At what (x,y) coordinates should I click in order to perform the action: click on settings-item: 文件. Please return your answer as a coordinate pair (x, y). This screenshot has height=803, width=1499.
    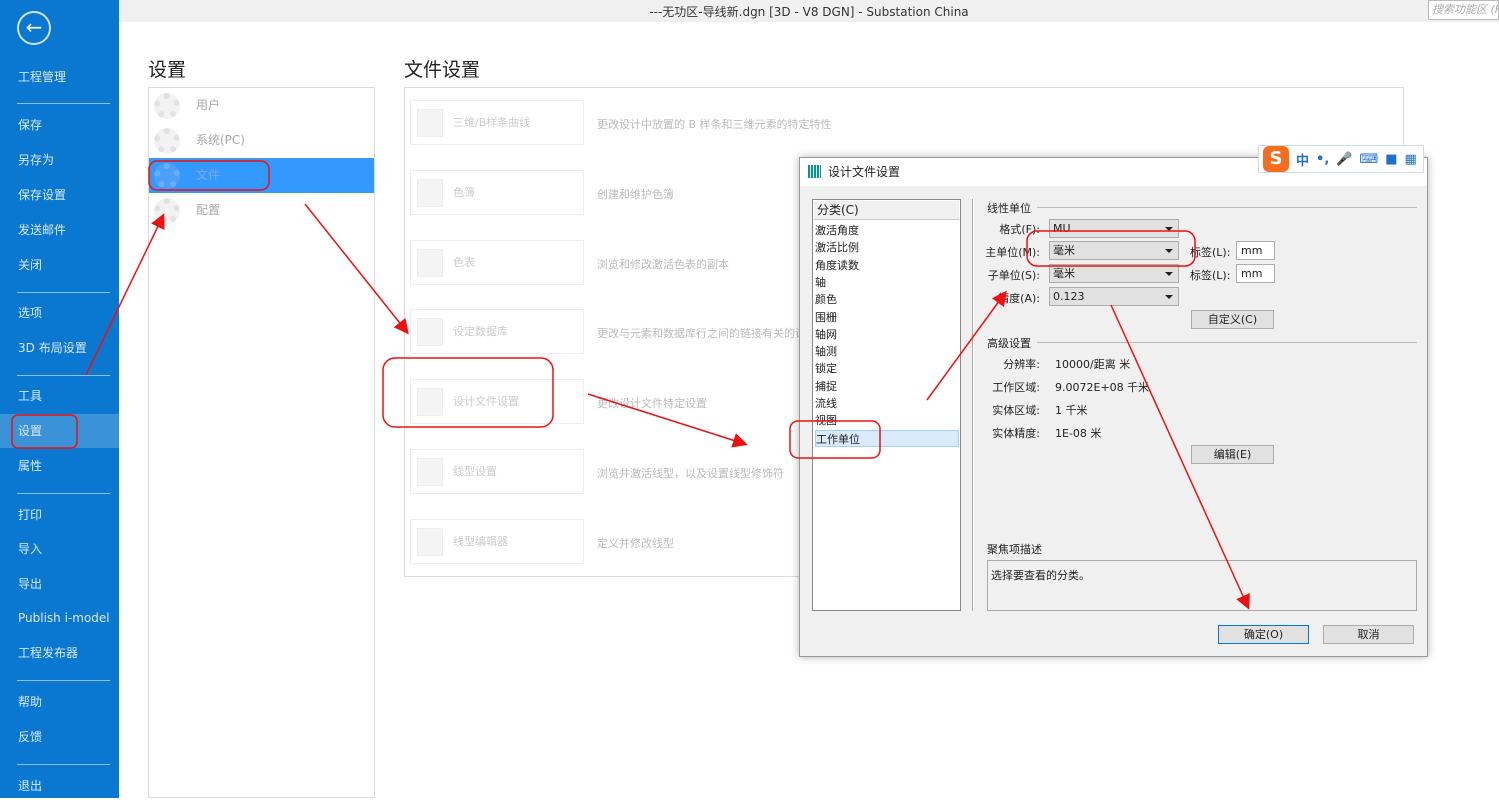
    Looking at the image, I should click on (261, 175).